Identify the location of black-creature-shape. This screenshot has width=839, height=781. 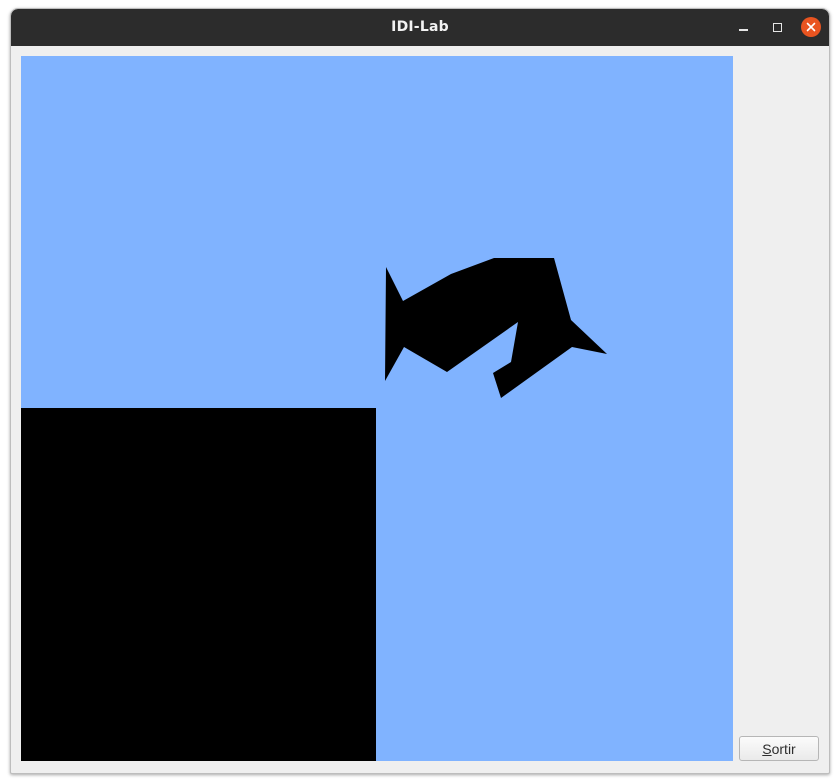
(496, 328).